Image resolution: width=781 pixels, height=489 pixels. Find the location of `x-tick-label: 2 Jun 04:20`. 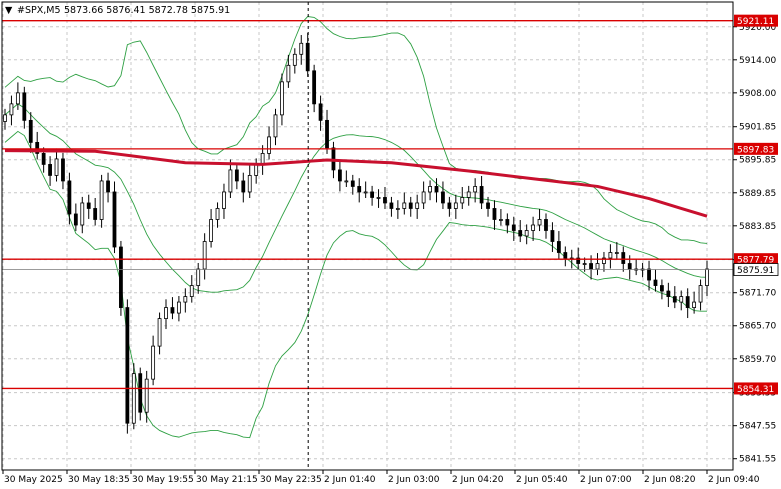

x-tick-label: 2 Jun 04:20 is located at coordinates (478, 480).